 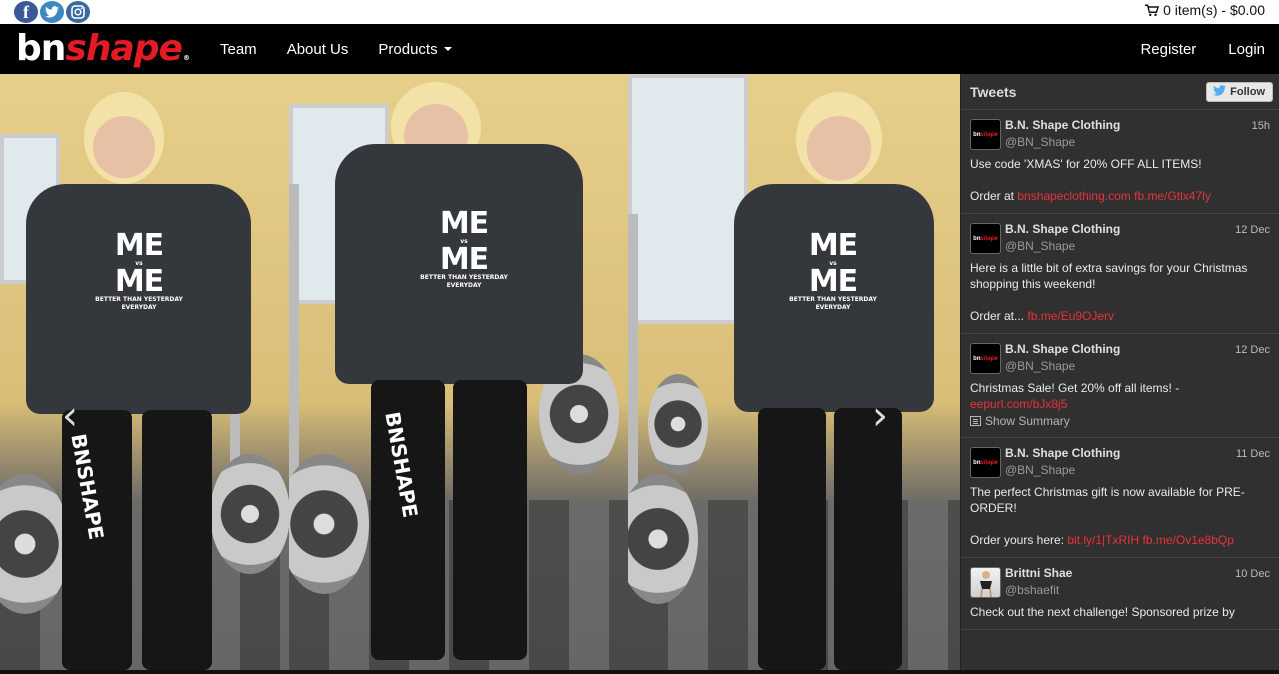 What do you see at coordinates (70, 416) in the screenshot?
I see `carousel-prev-arrow-icon: ‹` at bounding box center [70, 416].